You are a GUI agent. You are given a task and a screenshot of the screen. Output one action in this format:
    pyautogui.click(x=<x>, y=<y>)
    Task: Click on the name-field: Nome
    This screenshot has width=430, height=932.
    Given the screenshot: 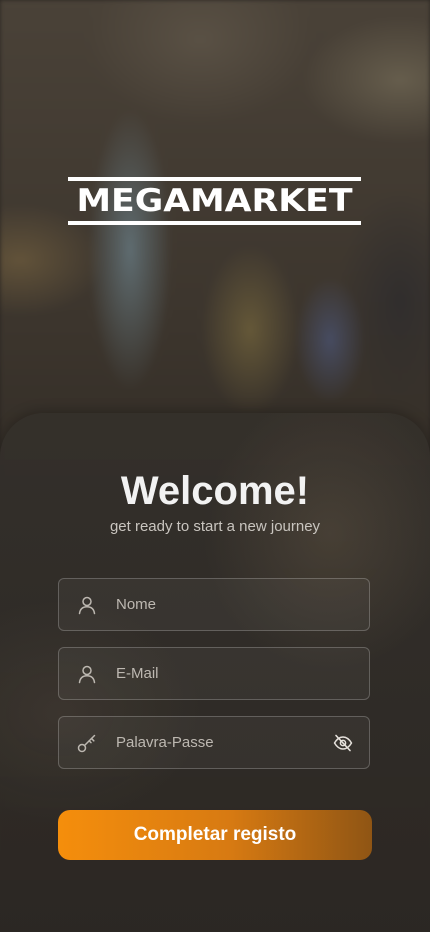 What is the action you would take?
    pyautogui.click(x=214, y=604)
    